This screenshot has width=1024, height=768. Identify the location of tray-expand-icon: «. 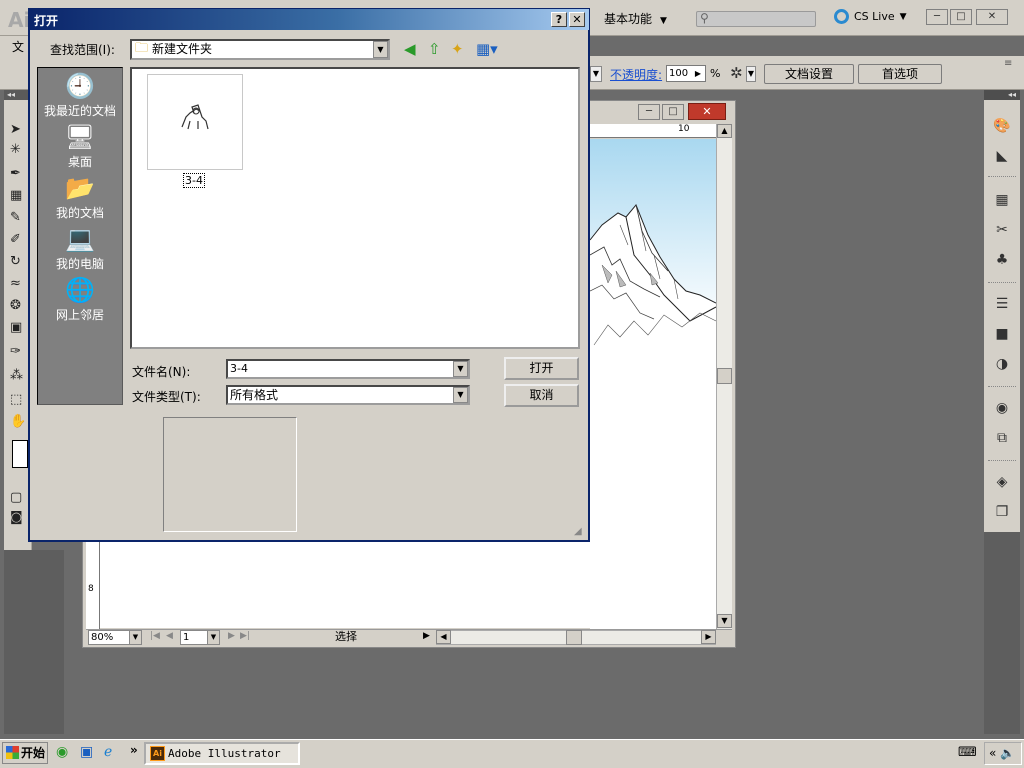
(992, 753).